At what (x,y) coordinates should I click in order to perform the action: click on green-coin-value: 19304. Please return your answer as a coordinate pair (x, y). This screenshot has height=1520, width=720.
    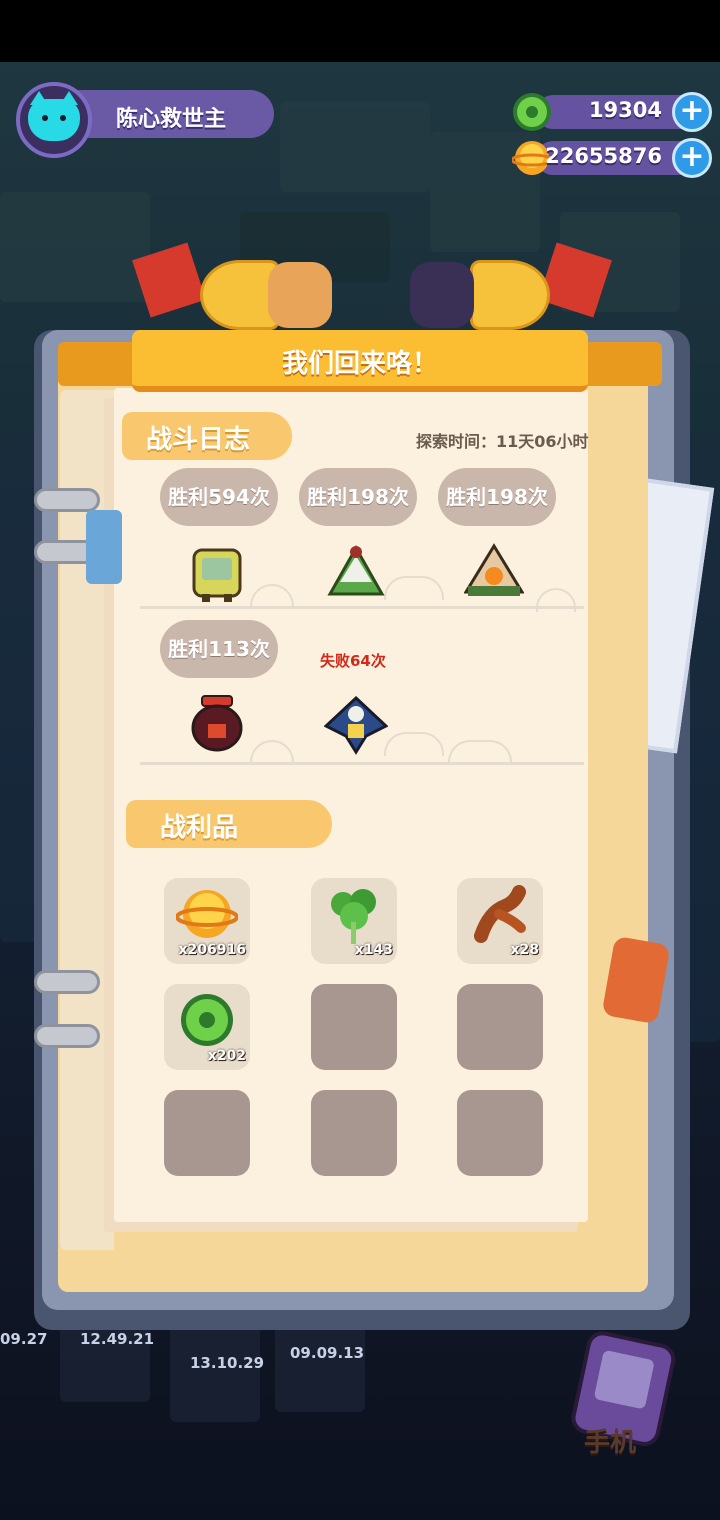
    Looking at the image, I should click on (625, 110).